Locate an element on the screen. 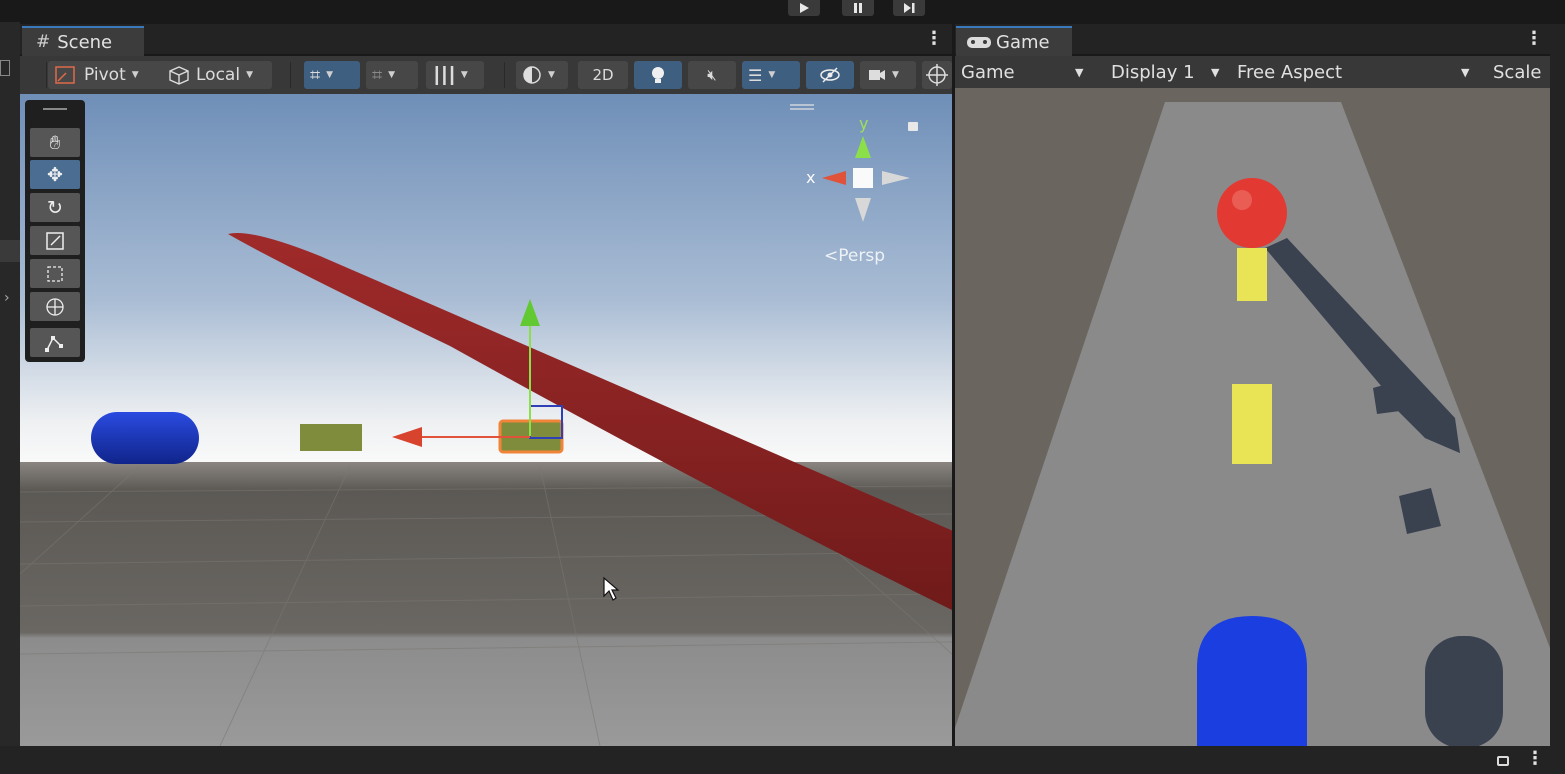 The height and width of the screenshot is (774, 1565). step-button is located at coordinates (909, 8).